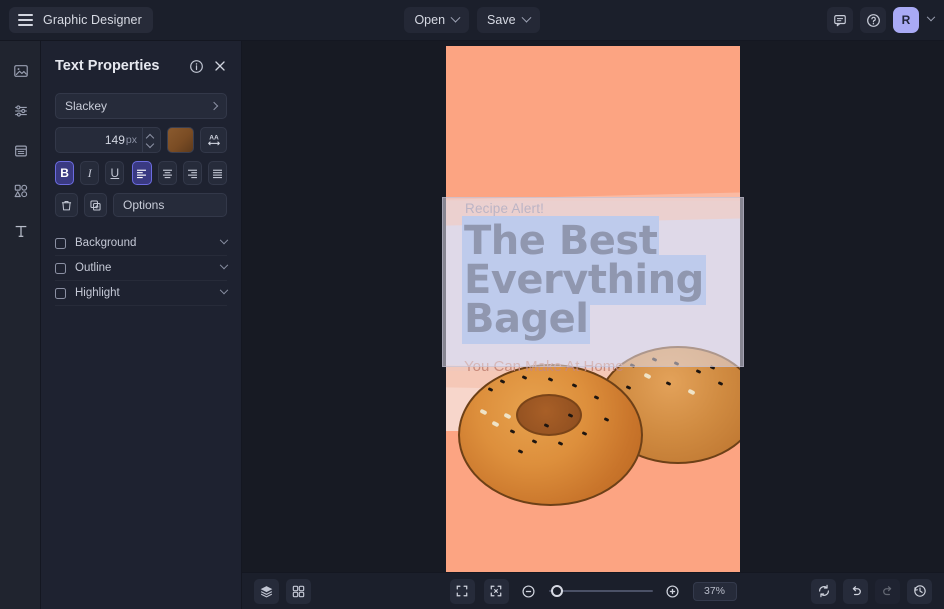  I want to click on align-left-button, so click(142, 173).